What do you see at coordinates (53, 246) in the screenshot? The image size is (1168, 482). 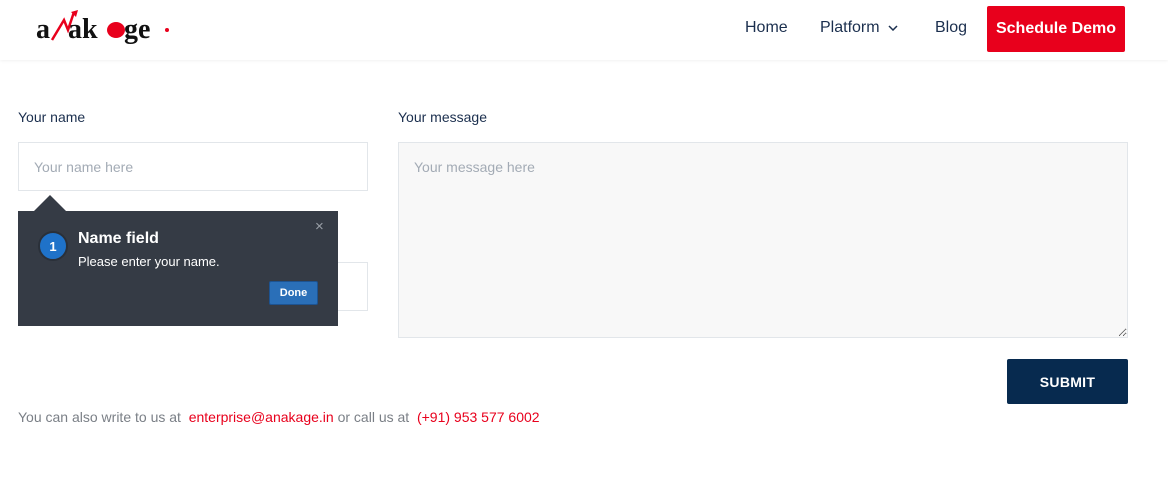 I see `tour-step-badge: 1` at bounding box center [53, 246].